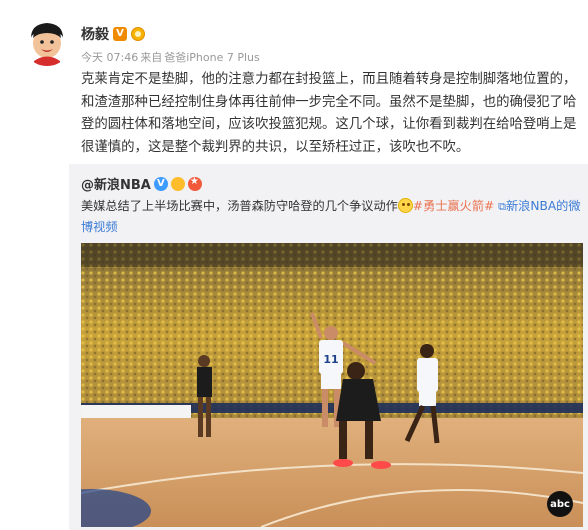 The image size is (588, 530). What do you see at coordinates (330, 359) in the screenshot?
I see `jersey-number: 11` at bounding box center [330, 359].